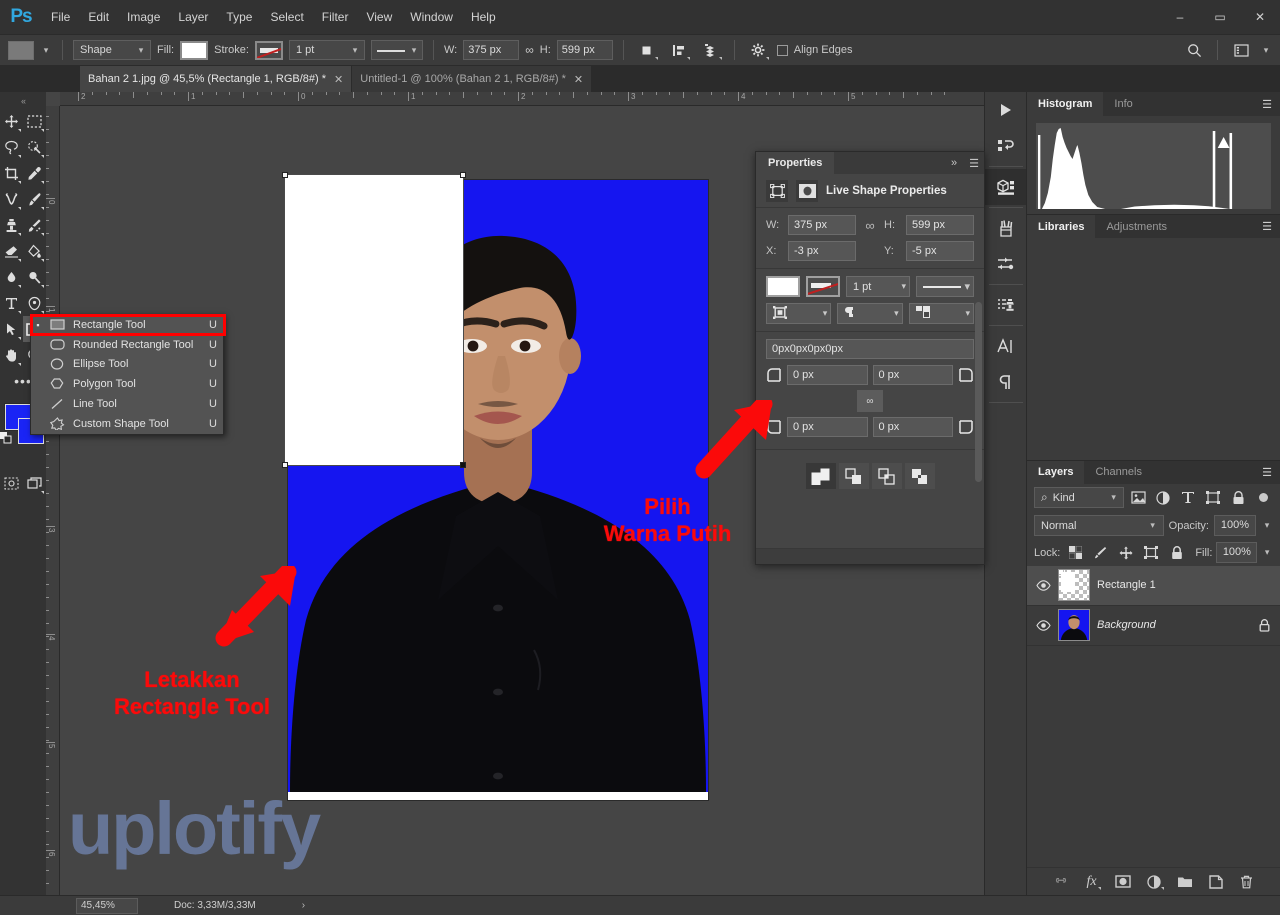 This screenshot has height=915, width=1280. I want to click on default-colors-icon, so click(6, 440).